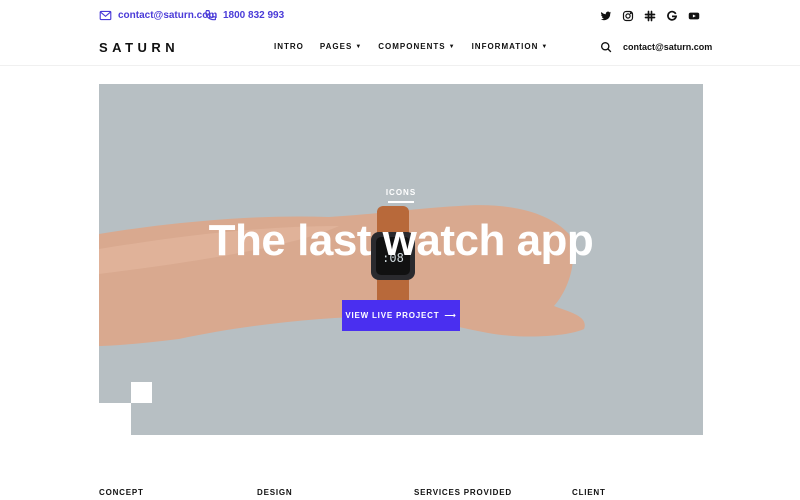 Image resolution: width=800 pixels, height=500 pixels. Describe the element at coordinates (210, 15) in the screenshot. I see `phone-icon` at that location.